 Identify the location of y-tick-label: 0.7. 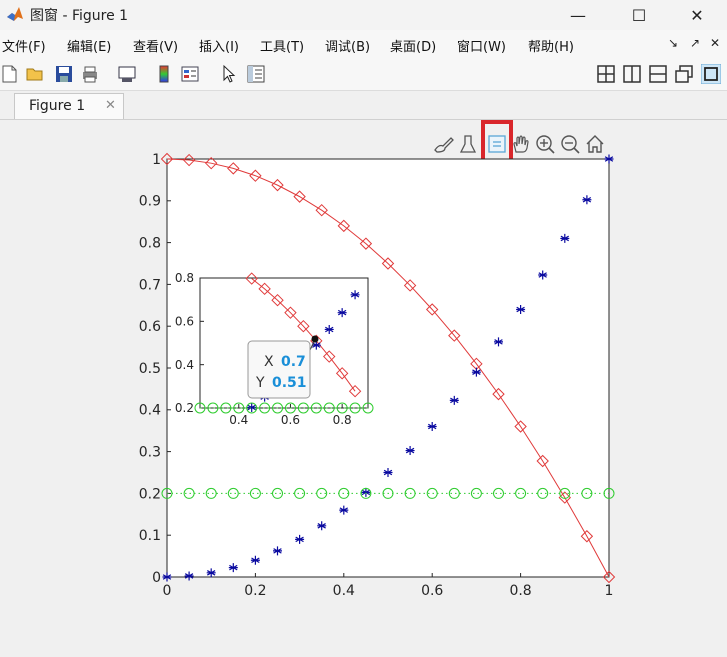
(150, 285).